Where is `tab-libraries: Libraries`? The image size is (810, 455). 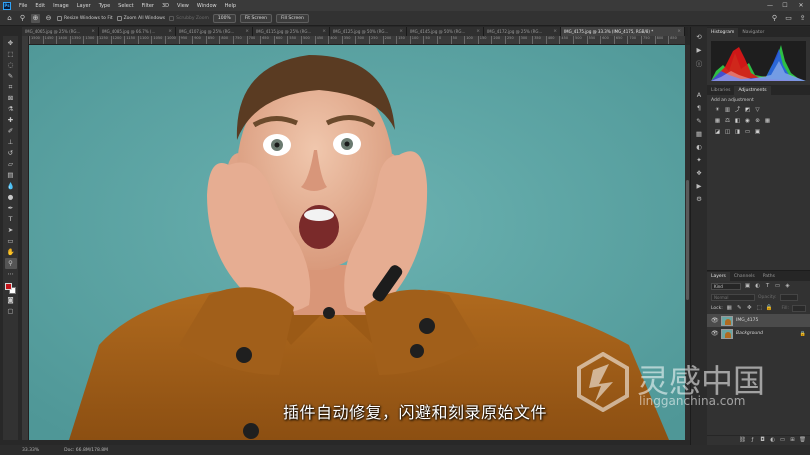
tab-libraries: Libraries is located at coordinates (720, 90).